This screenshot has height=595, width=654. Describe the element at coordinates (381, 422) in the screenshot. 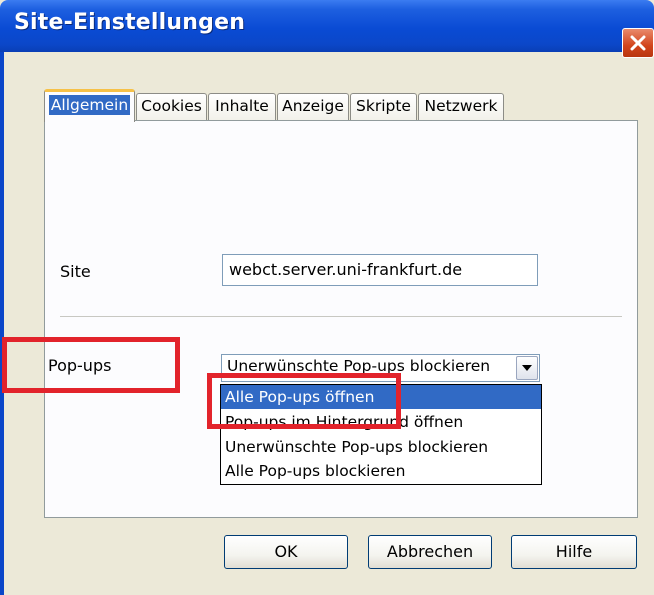

I see `option-popups-im-hintergrund: Pop-ups im Hintergrund öffnen` at that location.